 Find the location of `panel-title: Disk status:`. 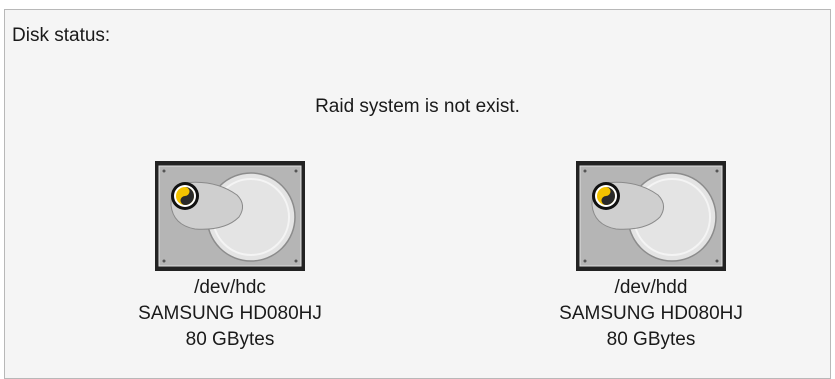

panel-title: Disk status: is located at coordinates (61, 35).